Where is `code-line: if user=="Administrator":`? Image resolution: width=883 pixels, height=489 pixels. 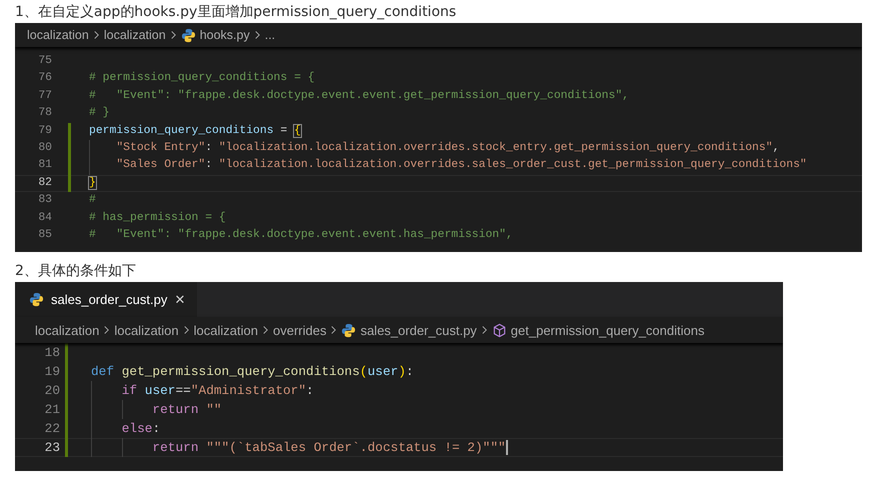 code-line: if user=="Administrator": is located at coordinates (202, 390).